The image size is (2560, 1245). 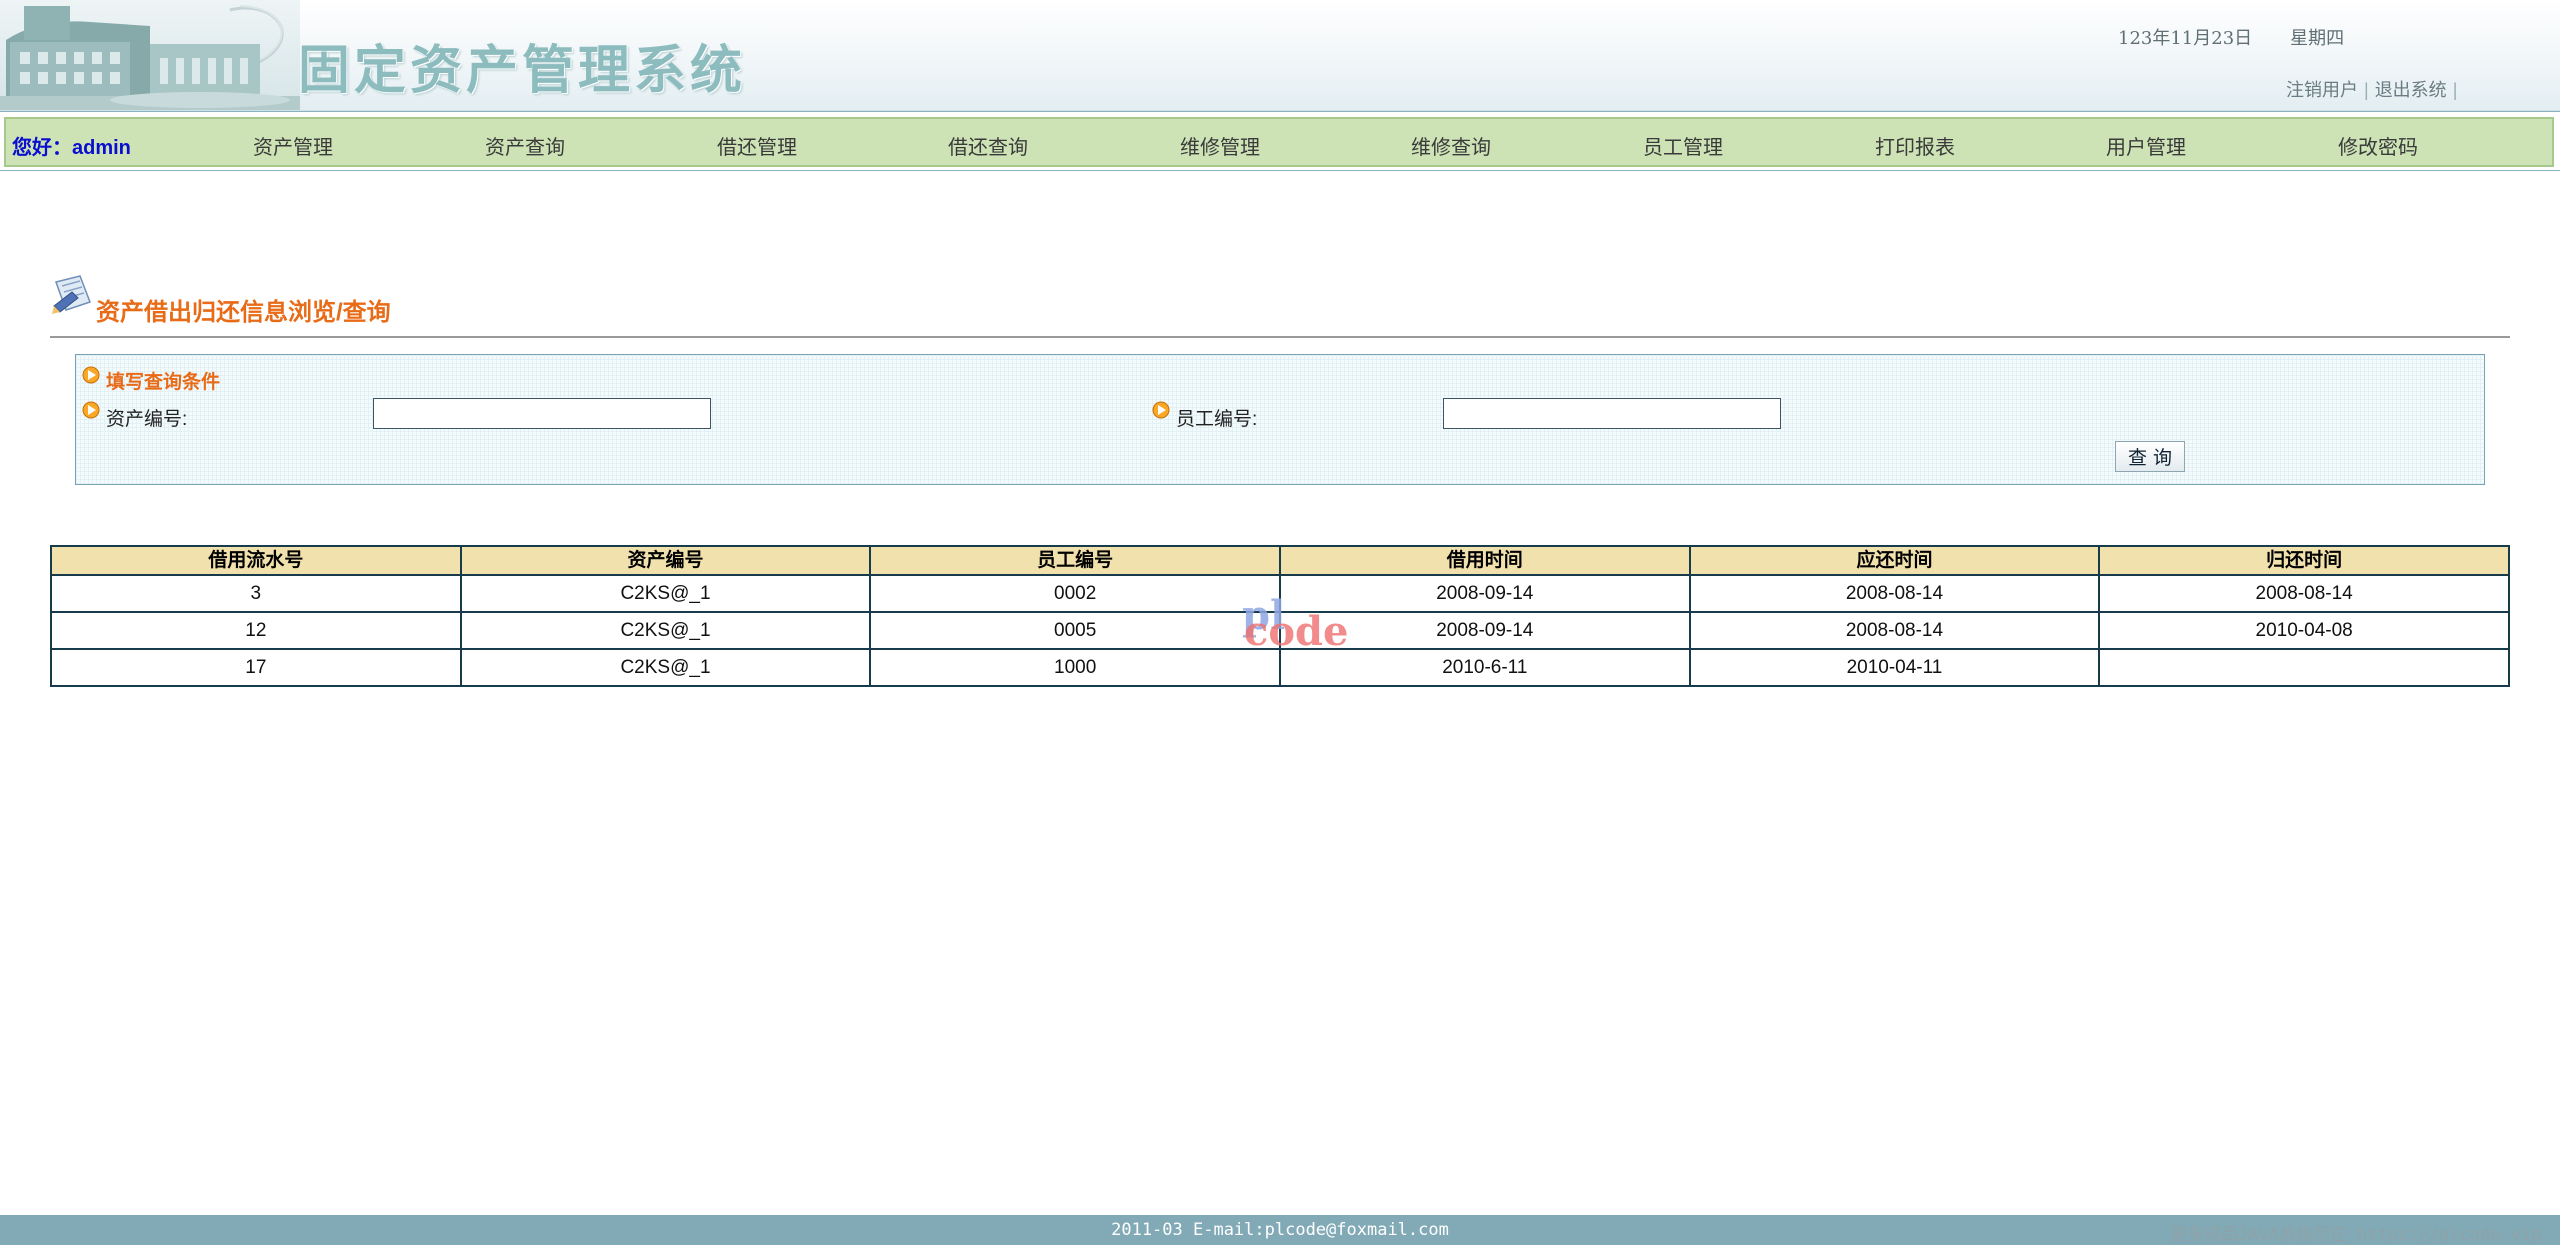 What do you see at coordinates (256, 560) in the screenshot?
I see `column-header-borrow-serial: 借用流水号` at bounding box center [256, 560].